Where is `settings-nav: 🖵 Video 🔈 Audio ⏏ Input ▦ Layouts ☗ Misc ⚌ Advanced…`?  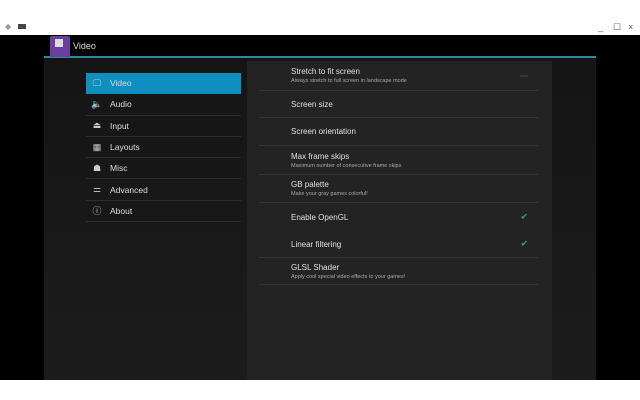 settings-nav: 🖵 Video 🔈 Audio ⏏ Input ▦ Layouts ☗ Misc ⚌ Advanced… is located at coordinates (163, 148).